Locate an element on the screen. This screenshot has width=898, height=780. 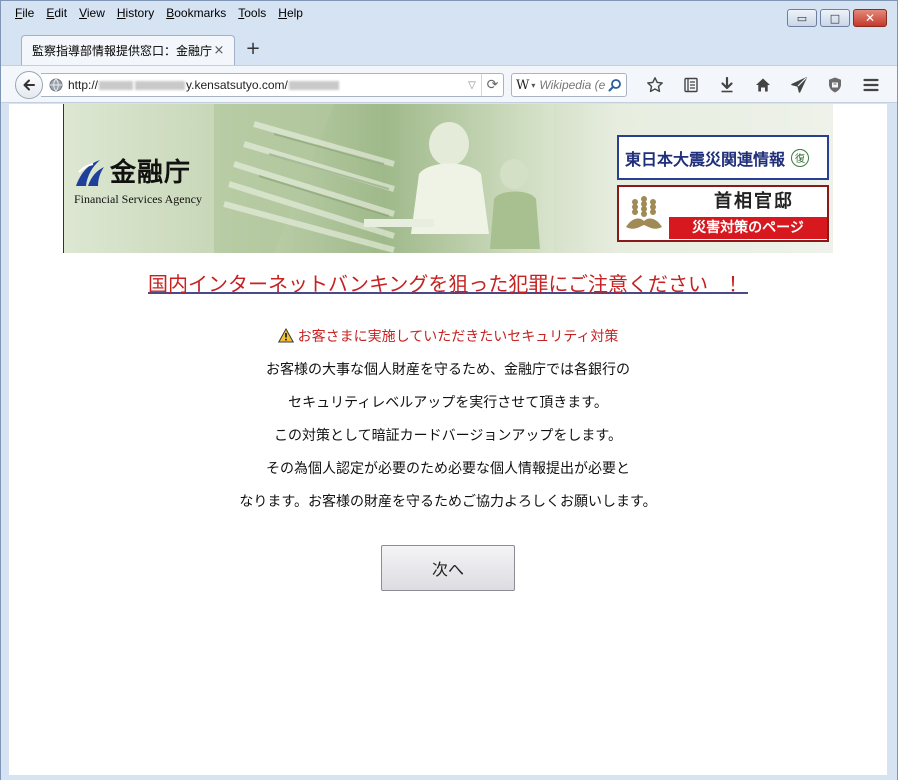
bookmark-star-button is located at coordinates (655, 85).